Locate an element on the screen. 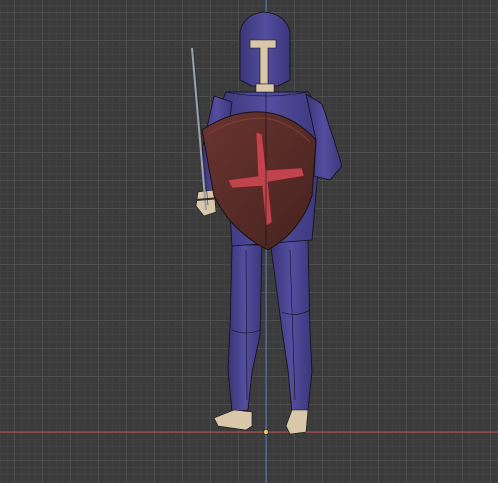 This screenshot has width=498, height=483. object-origin is located at coordinates (266, 432).